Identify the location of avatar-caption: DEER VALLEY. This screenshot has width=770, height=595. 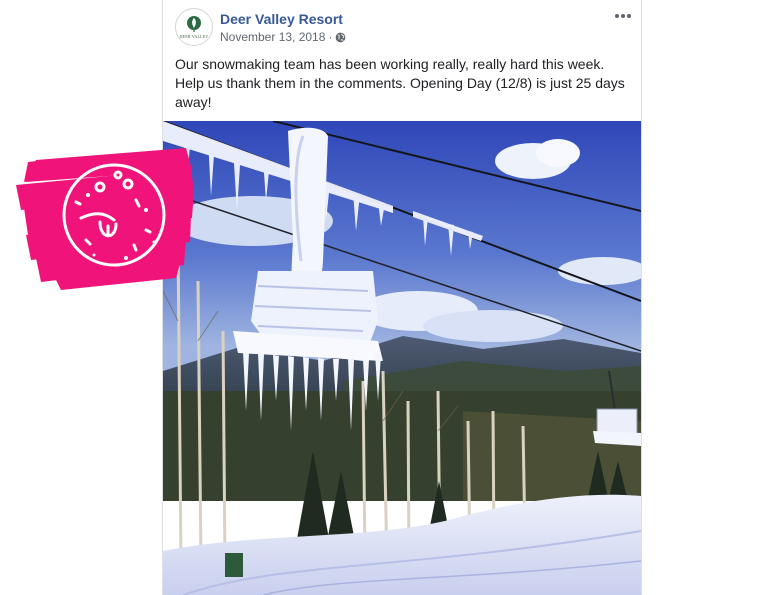
(194, 36).